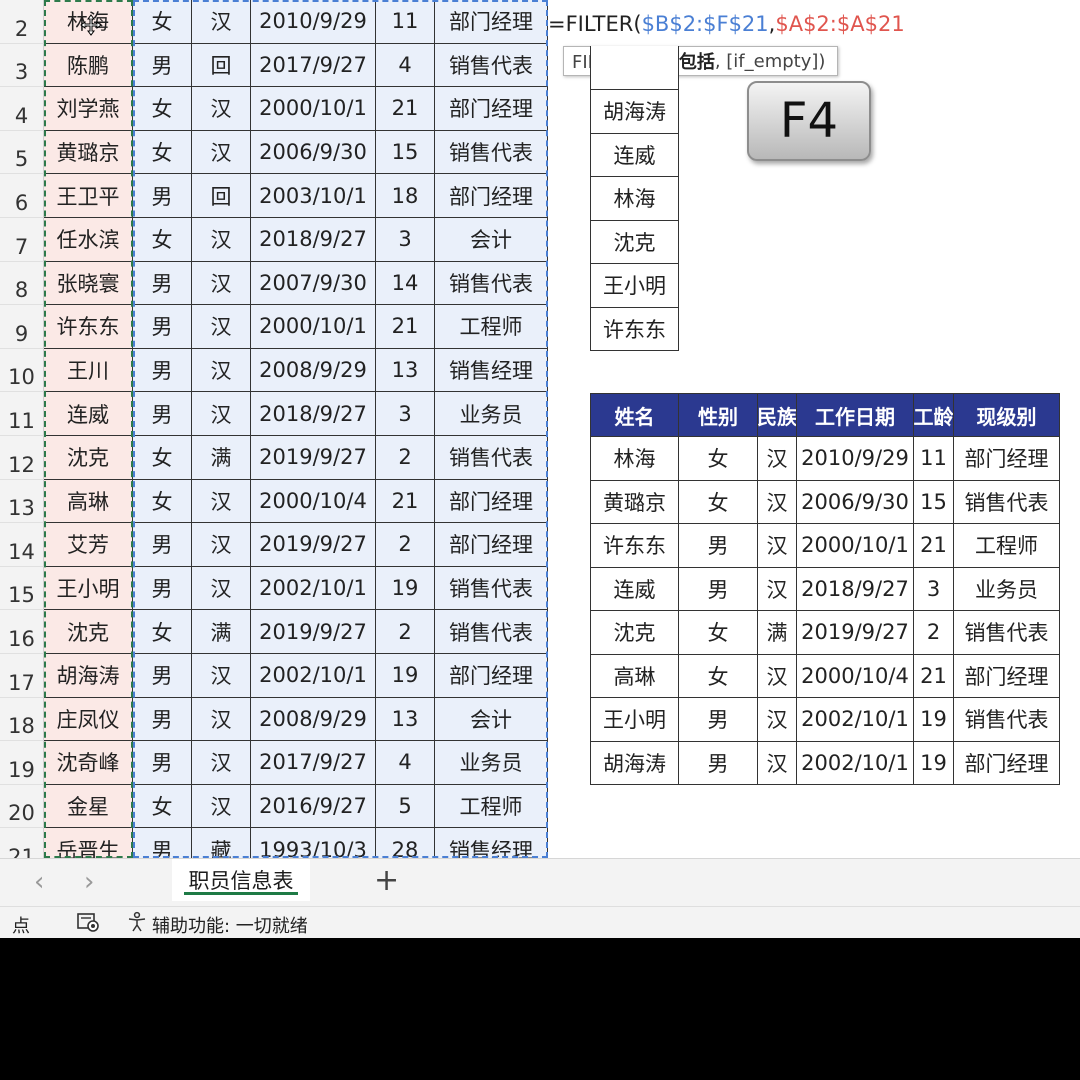 This screenshot has height=1080, width=1080. What do you see at coordinates (855, 502) in the screenshot?
I see `result-cell: 2006/9/30` at bounding box center [855, 502].